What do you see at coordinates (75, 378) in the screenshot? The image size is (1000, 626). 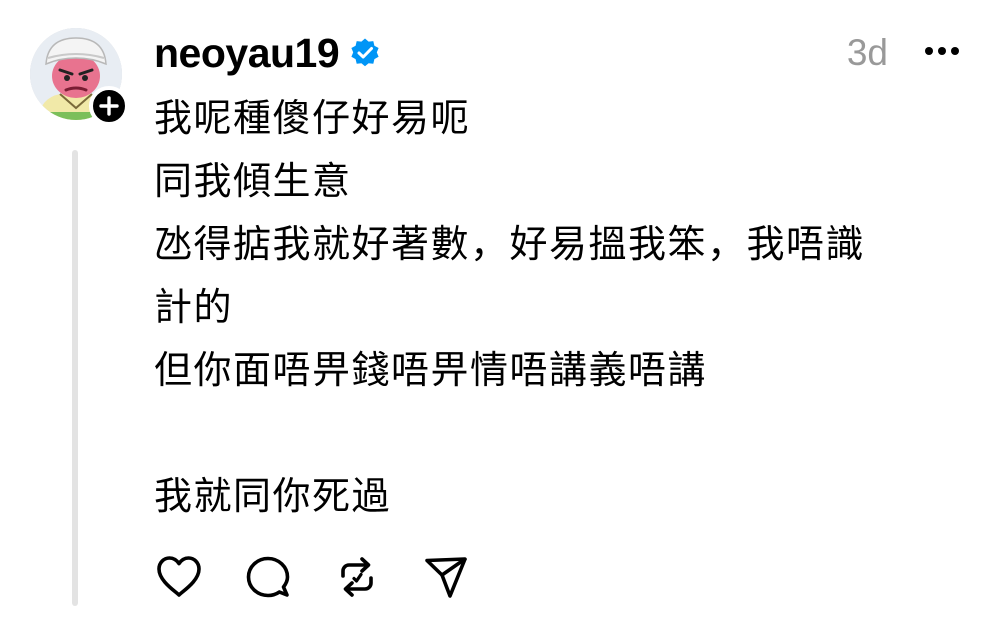 I see `thread-line` at bounding box center [75, 378].